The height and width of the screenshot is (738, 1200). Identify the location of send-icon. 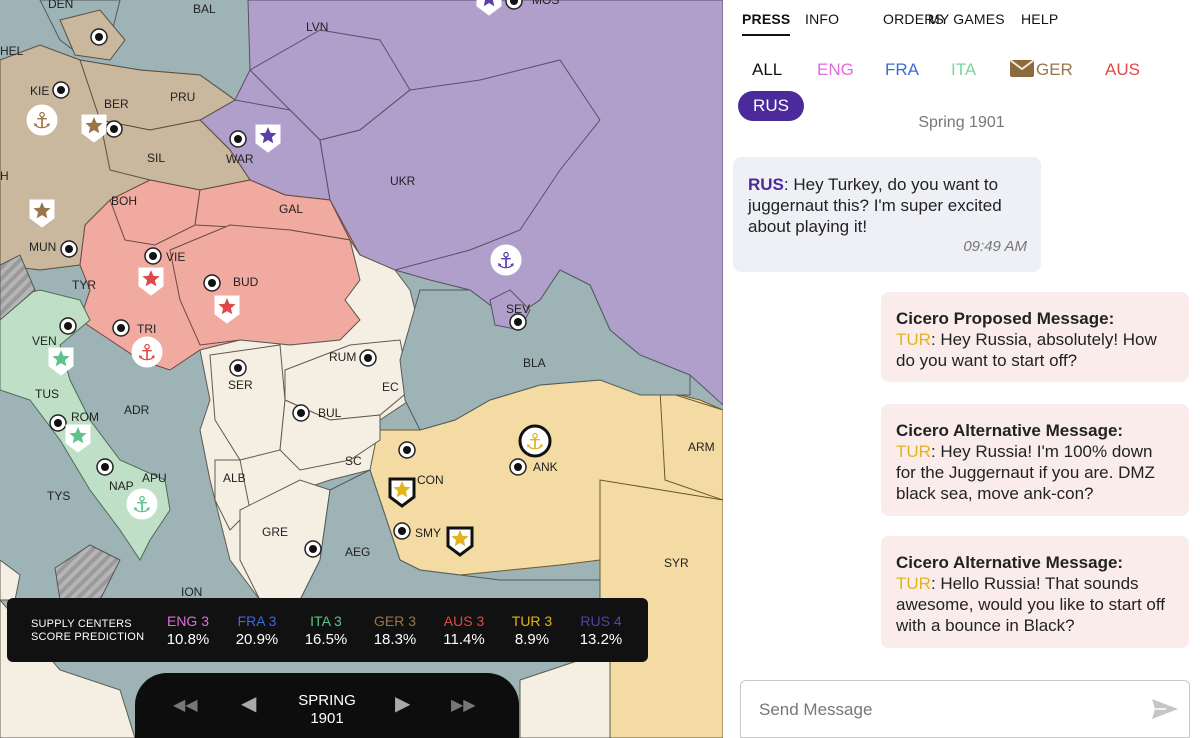
(1165, 709).